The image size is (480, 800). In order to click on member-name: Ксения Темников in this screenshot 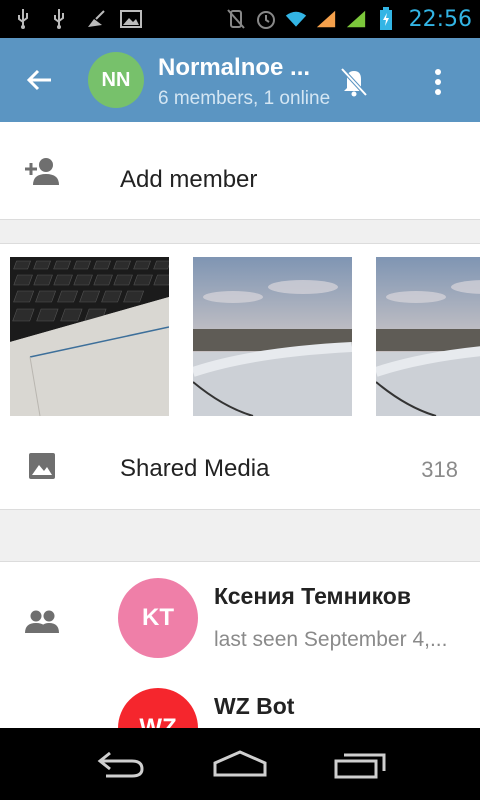, I will do `click(312, 596)`.